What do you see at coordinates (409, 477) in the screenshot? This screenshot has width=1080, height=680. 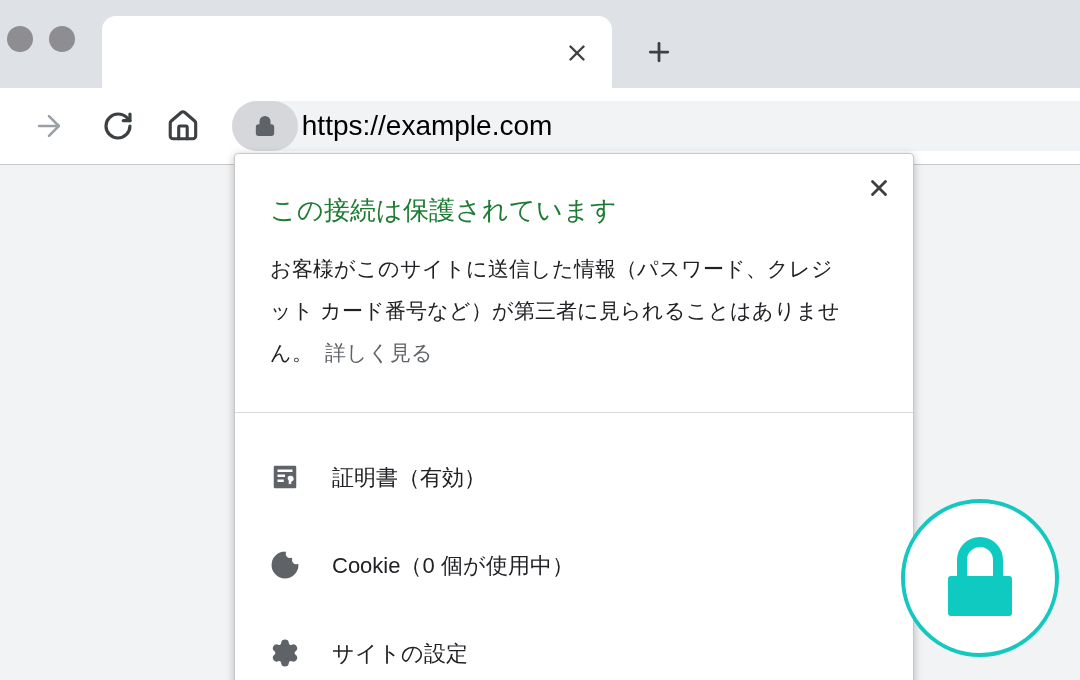 I see `menu-item-label: 証明書（有効）` at bounding box center [409, 477].